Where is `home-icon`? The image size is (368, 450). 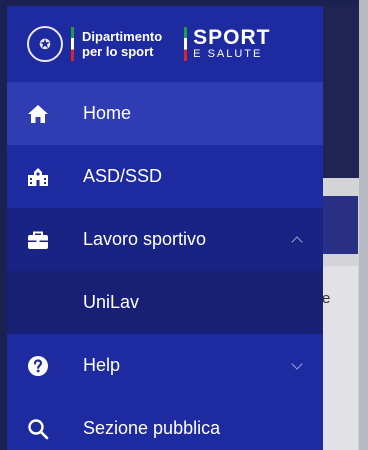 home-icon is located at coordinates (38, 114).